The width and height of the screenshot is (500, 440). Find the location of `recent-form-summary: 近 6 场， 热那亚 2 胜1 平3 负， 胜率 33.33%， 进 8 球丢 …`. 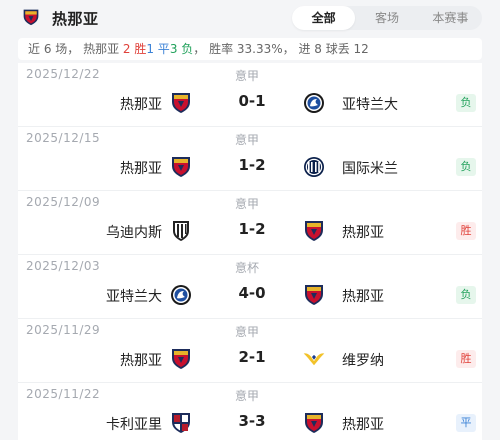

recent-form-summary: 近 6 场， 热那亚 2 胜1 平3 负， 胜率 33.33%， 进 8 球丢 … is located at coordinates (250, 49).